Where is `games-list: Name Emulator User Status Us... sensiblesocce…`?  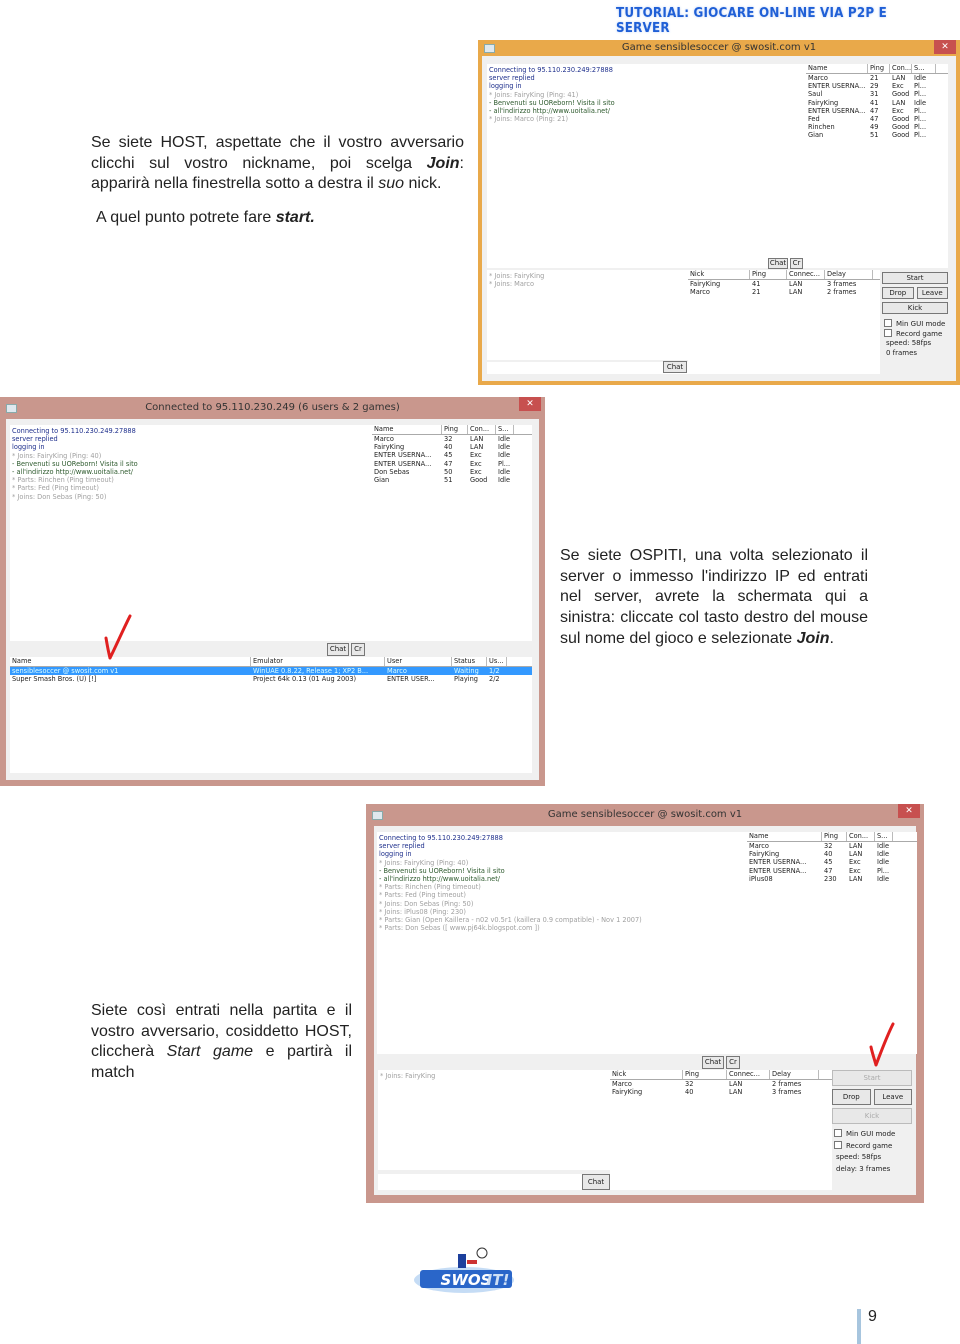
games-list: Name Emulator User Status Us... sensiblesocce… is located at coordinates (271, 715).